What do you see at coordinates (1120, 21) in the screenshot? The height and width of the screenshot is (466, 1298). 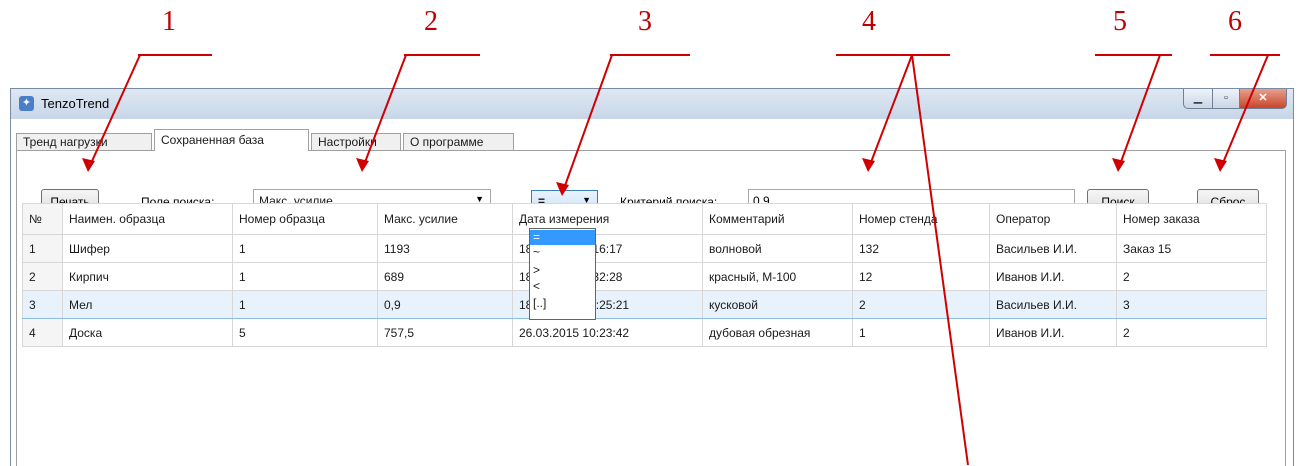 I see `callout-number-5: 5` at bounding box center [1120, 21].